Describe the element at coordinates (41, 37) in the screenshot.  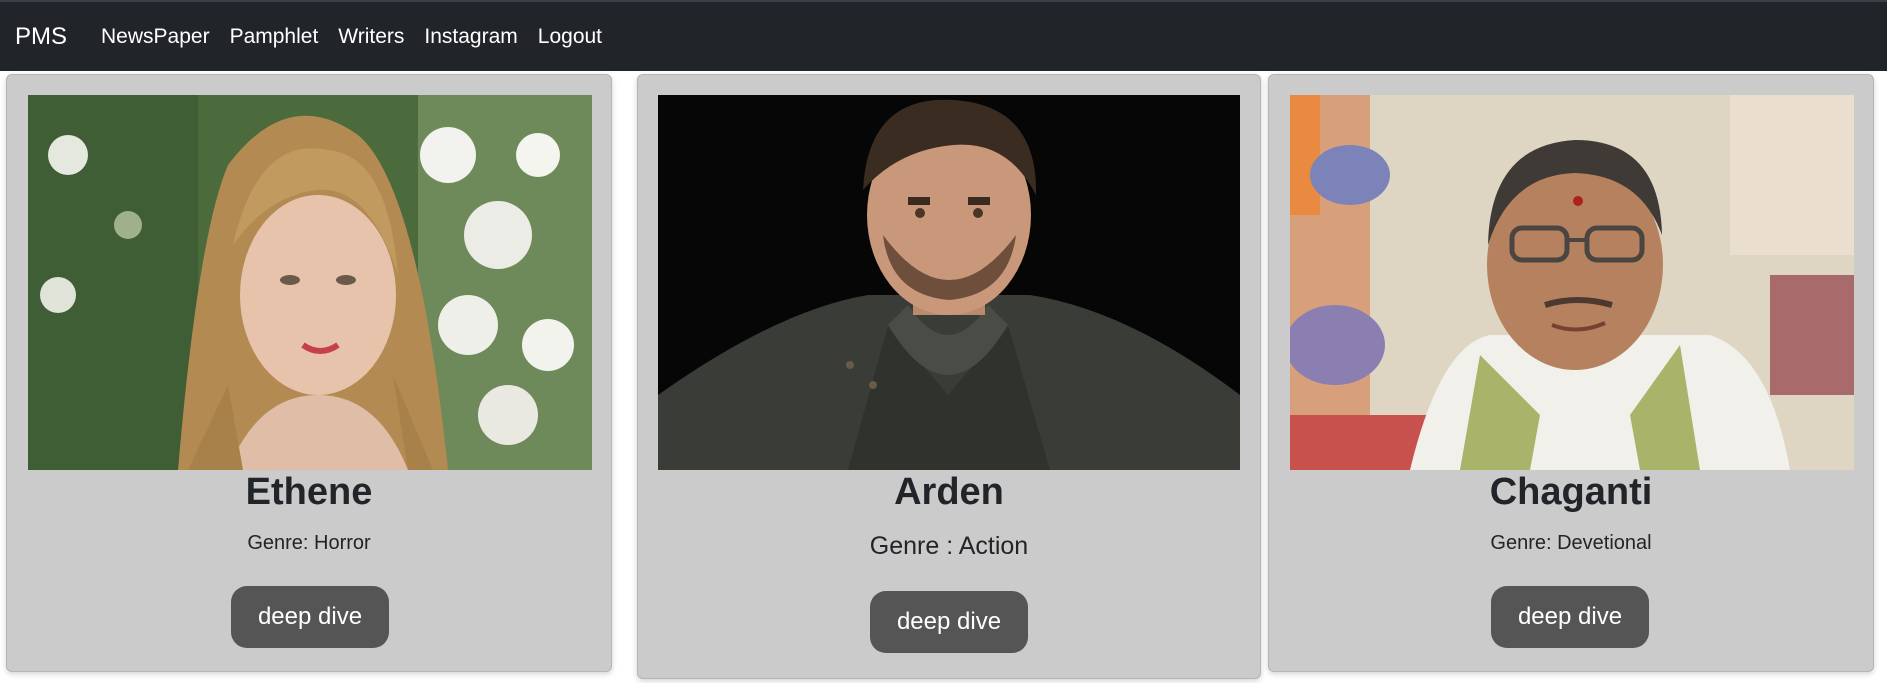
I see `brand-logo: PMS` at that location.